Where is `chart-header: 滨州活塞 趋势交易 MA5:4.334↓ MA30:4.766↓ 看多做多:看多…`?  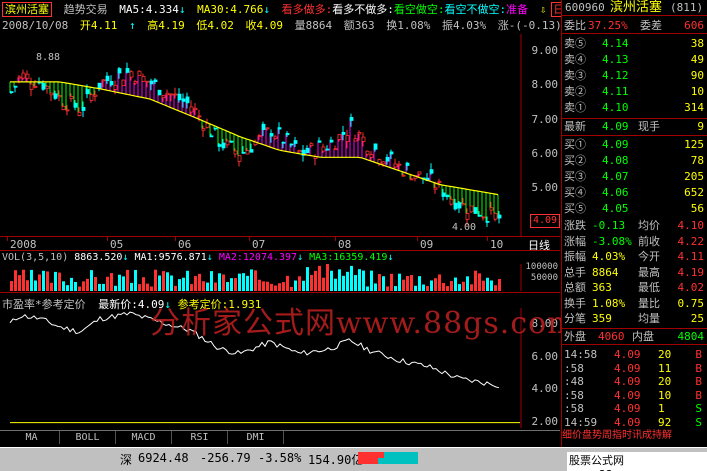 chart-header: 滨州活塞 趋势交易 MA5:4.334↓ MA30:4.766↓ 看多做多:看多… is located at coordinates (288, 17).